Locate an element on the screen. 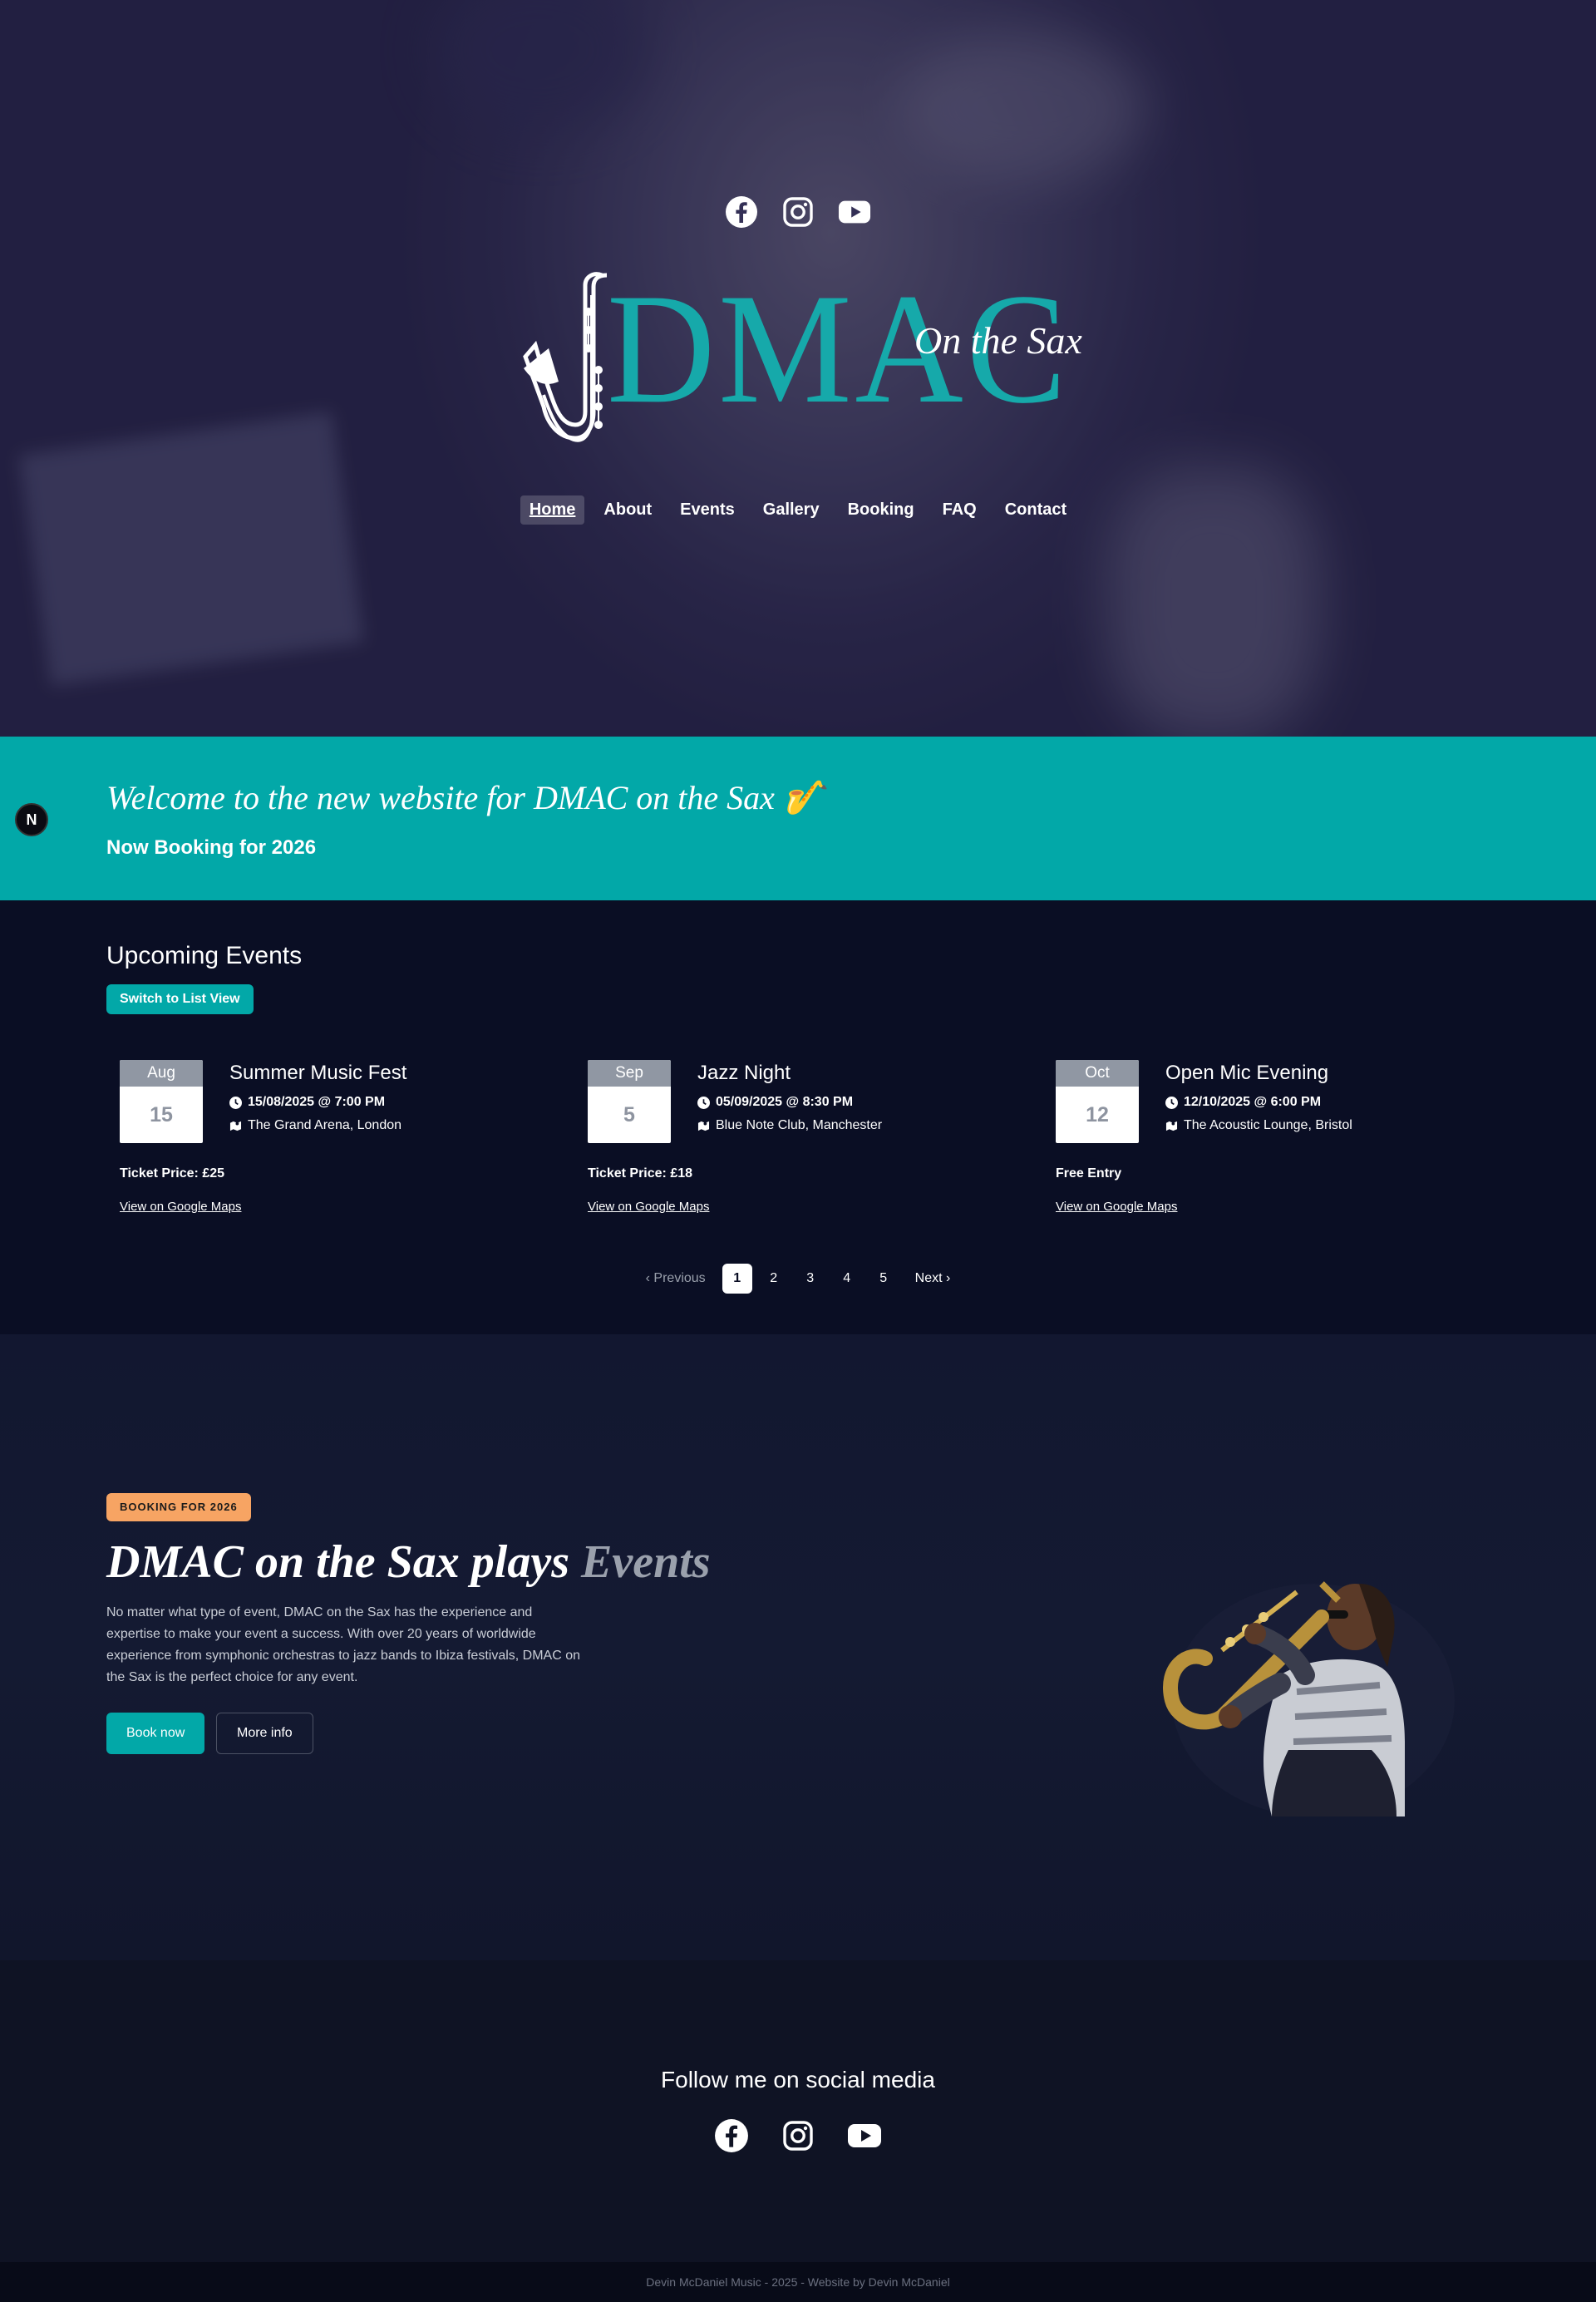  pagination-previous: ‹ Previous is located at coordinates (678, 1279).